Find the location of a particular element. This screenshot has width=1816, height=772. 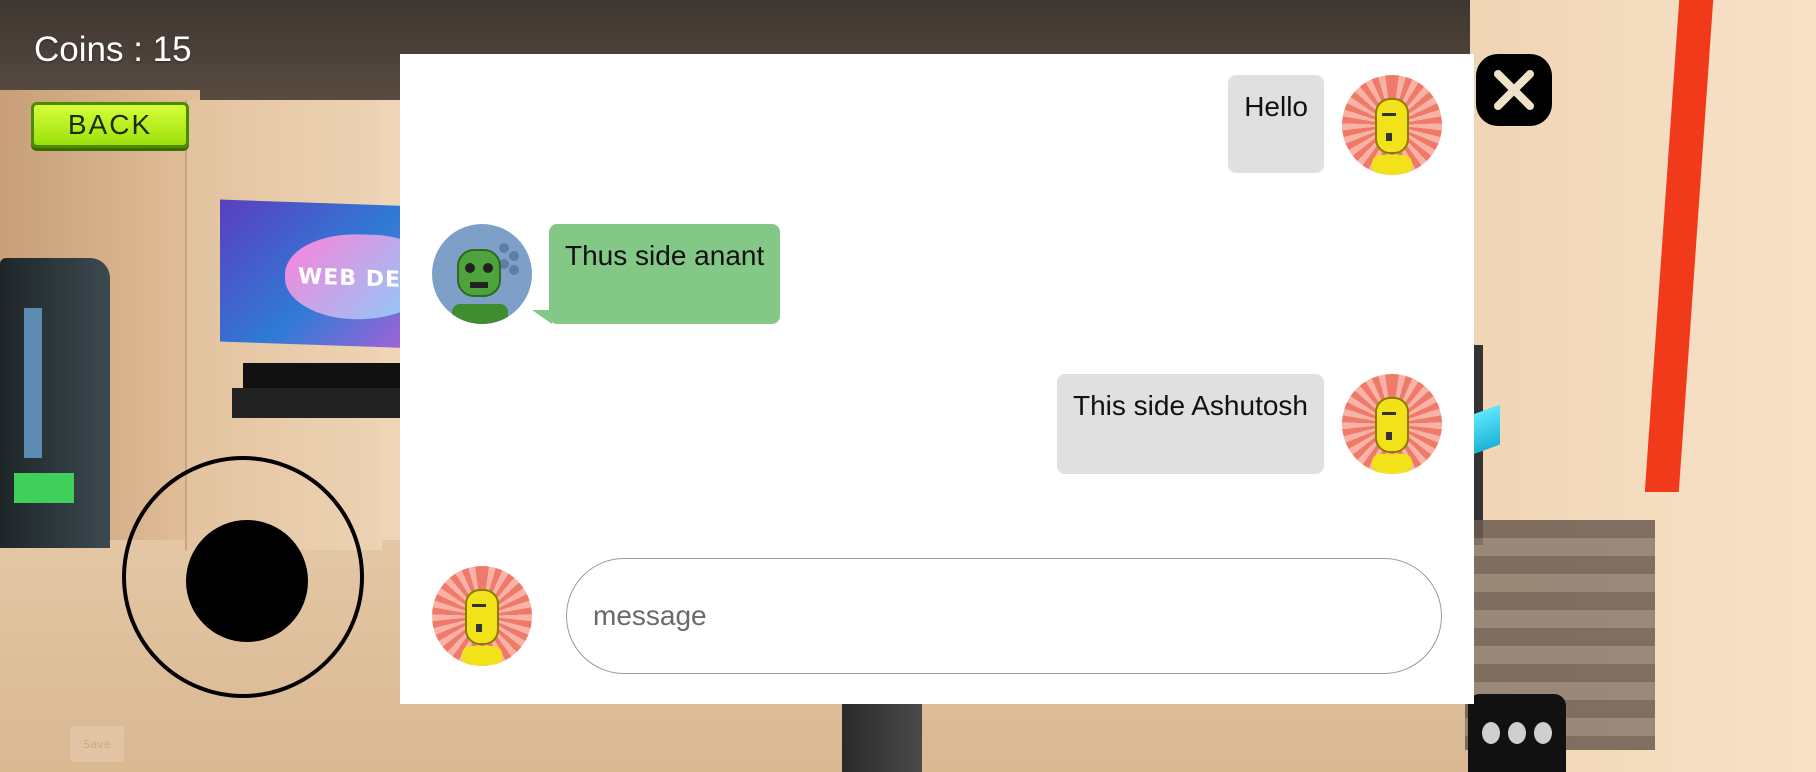

composer-avatar is located at coordinates (482, 616).